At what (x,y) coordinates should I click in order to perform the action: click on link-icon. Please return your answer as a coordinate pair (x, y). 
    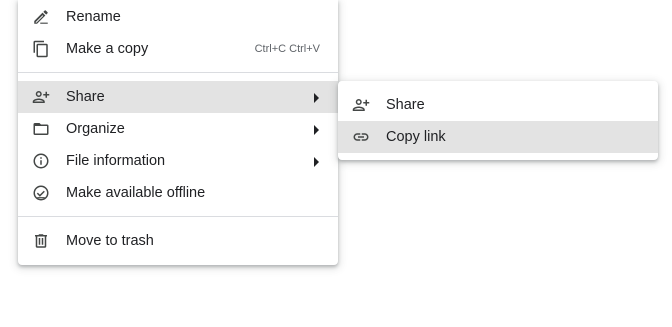
    Looking at the image, I should click on (361, 137).